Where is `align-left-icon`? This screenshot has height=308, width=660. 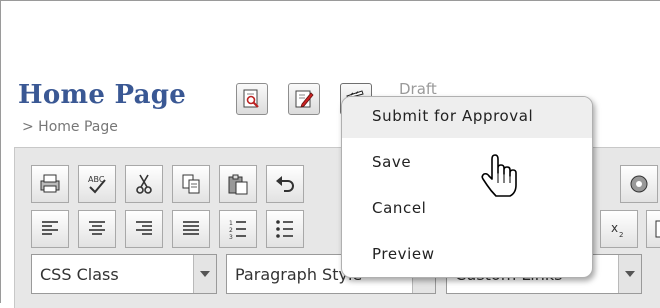 align-left-icon is located at coordinates (50, 228).